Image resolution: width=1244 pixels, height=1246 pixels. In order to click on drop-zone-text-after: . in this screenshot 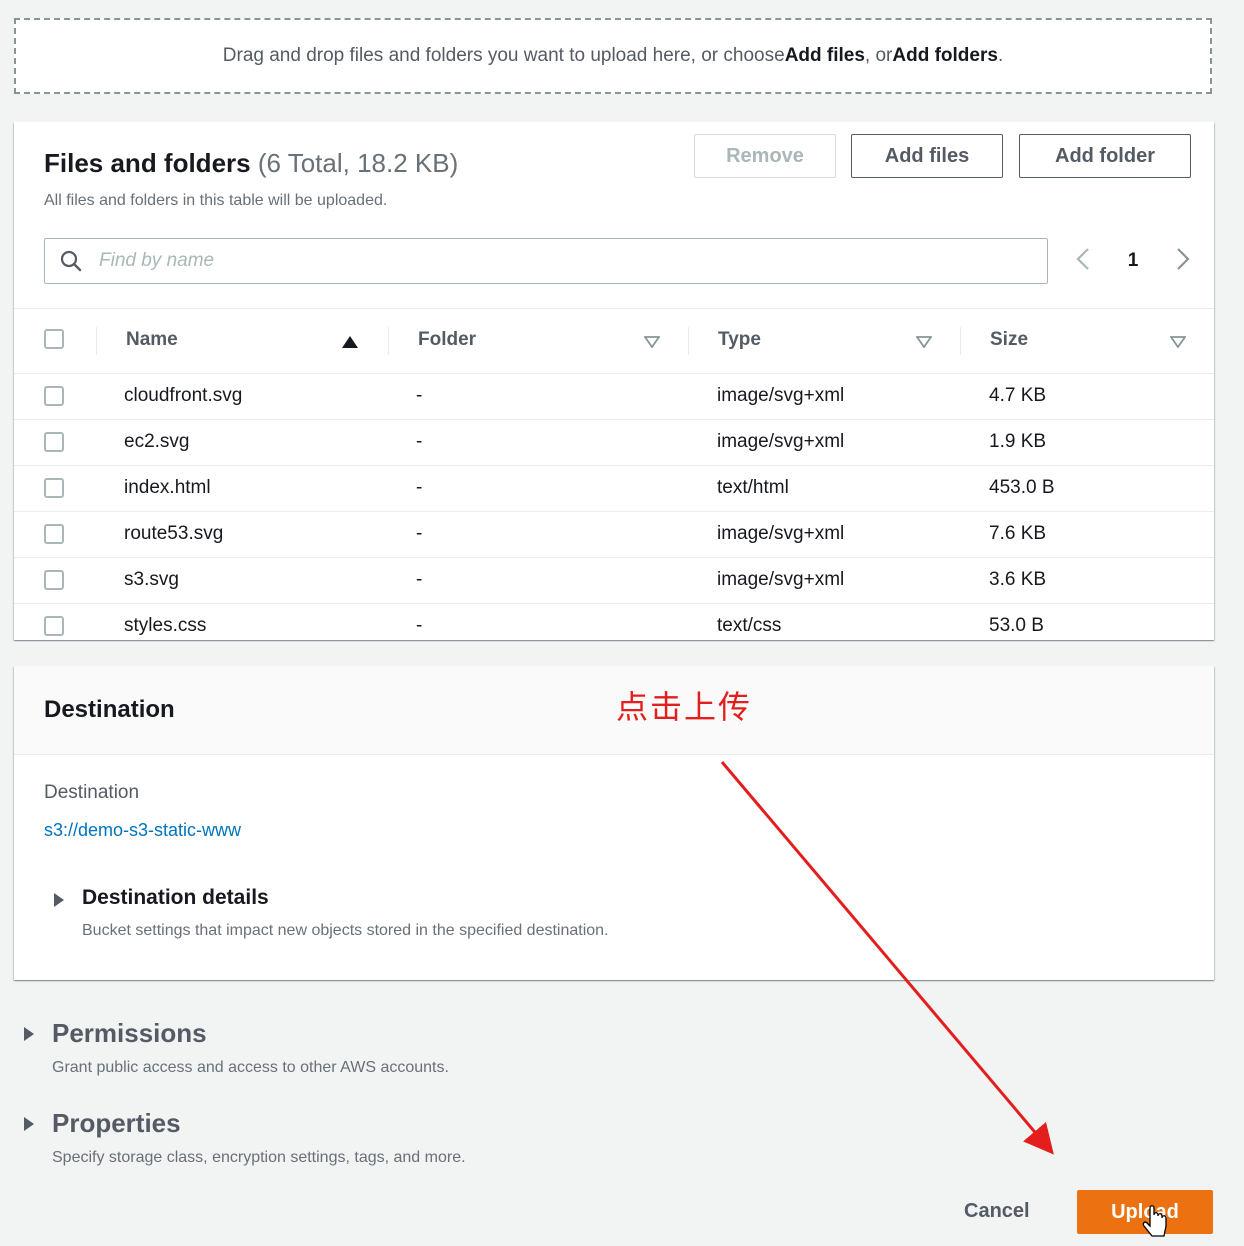, I will do `click(1000, 55)`.